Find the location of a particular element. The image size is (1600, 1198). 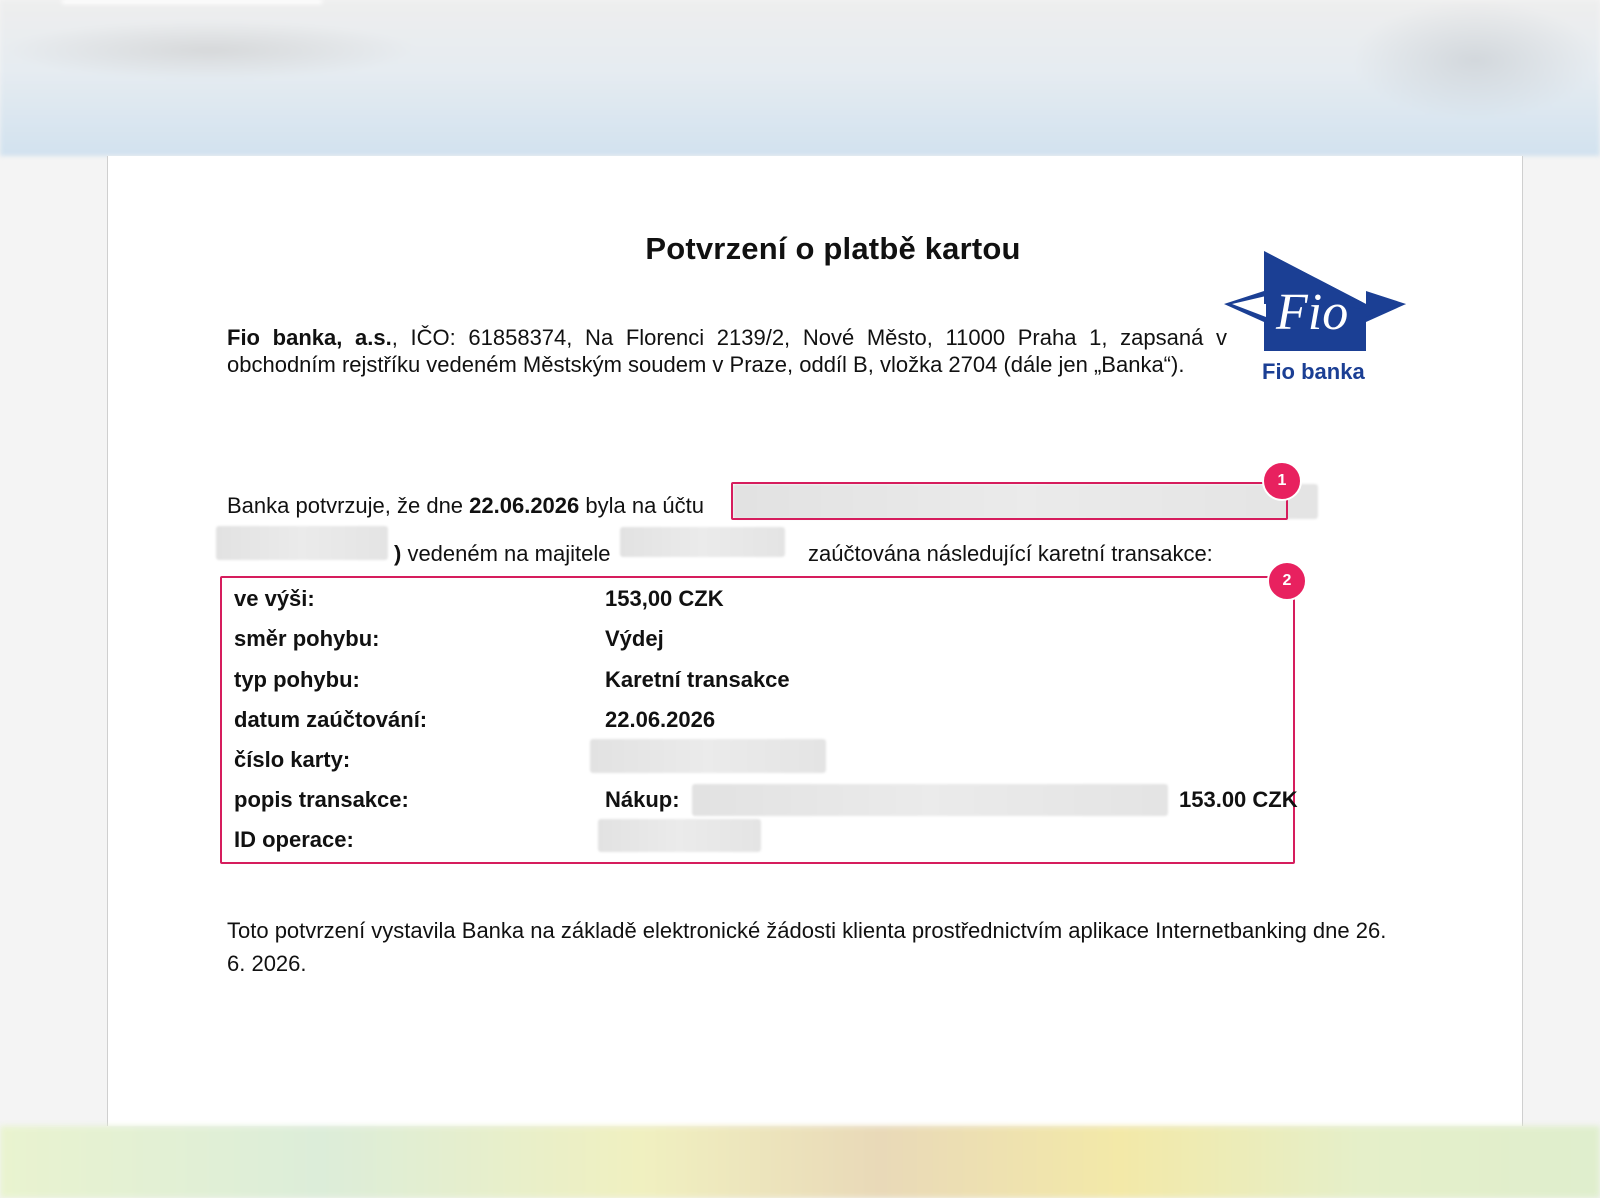

value-amount: 153,00 CZK is located at coordinates (664, 598).